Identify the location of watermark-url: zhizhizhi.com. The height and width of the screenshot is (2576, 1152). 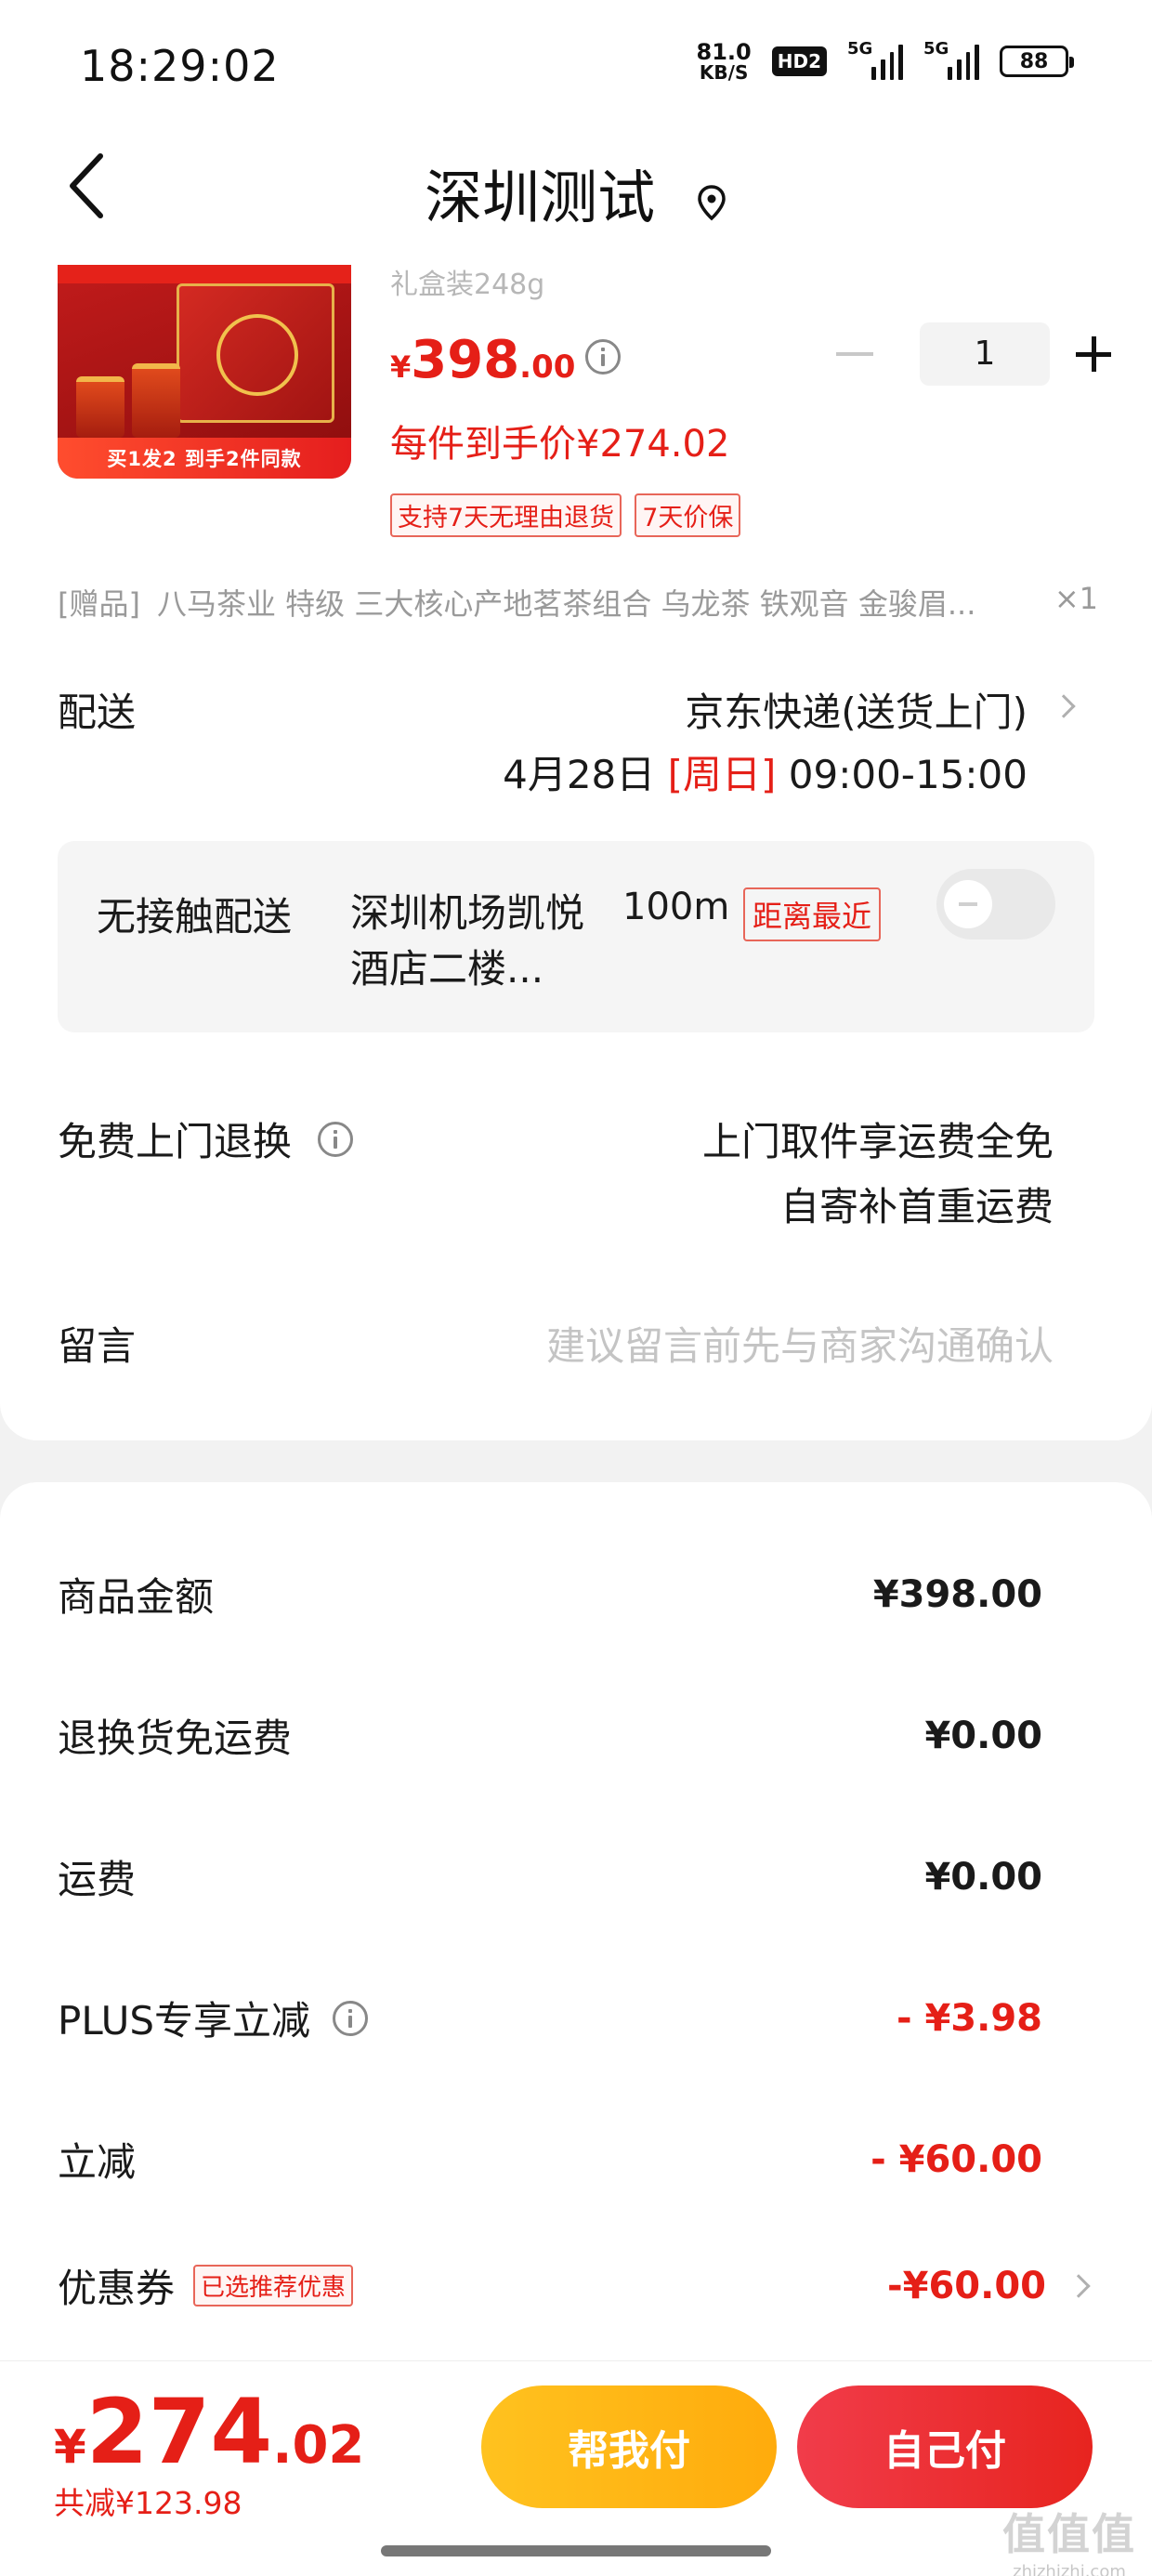
(1069, 2569).